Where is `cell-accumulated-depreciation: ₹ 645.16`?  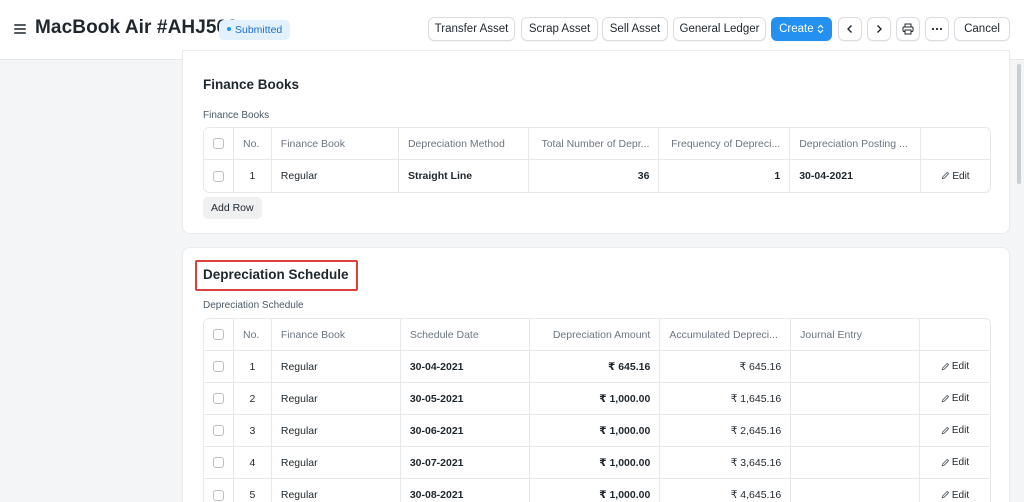 cell-accumulated-depreciation: ₹ 645.16 is located at coordinates (726, 367).